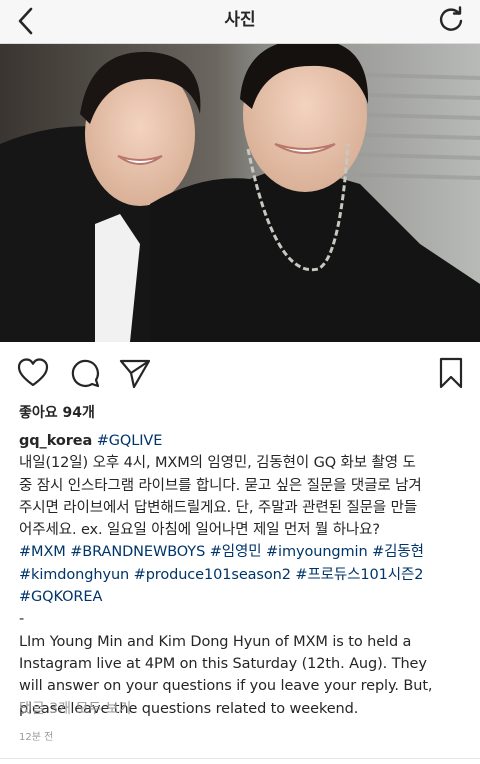 The image size is (480, 764). What do you see at coordinates (57, 412) in the screenshot?
I see `likes-count: 좋아요 94개` at bounding box center [57, 412].